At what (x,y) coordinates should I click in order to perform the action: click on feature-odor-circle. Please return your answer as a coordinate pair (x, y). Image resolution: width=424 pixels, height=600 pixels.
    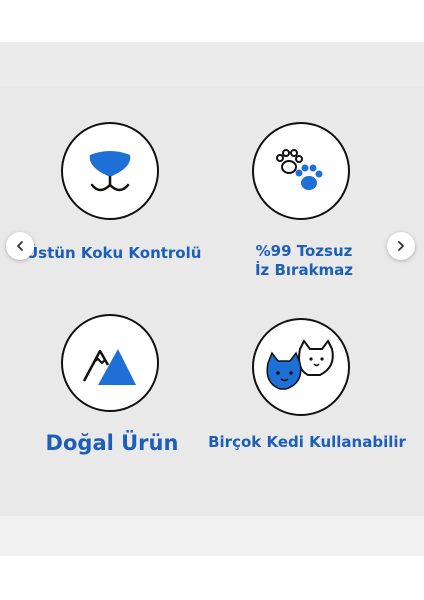
    Looking at the image, I should click on (110, 171).